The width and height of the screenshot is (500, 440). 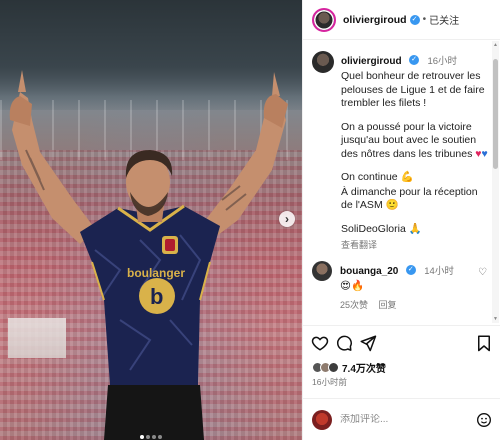 What do you see at coordinates (377, 177) in the screenshot?
I see `caption-line: On continue 💪` at bounding box center [377, 177].